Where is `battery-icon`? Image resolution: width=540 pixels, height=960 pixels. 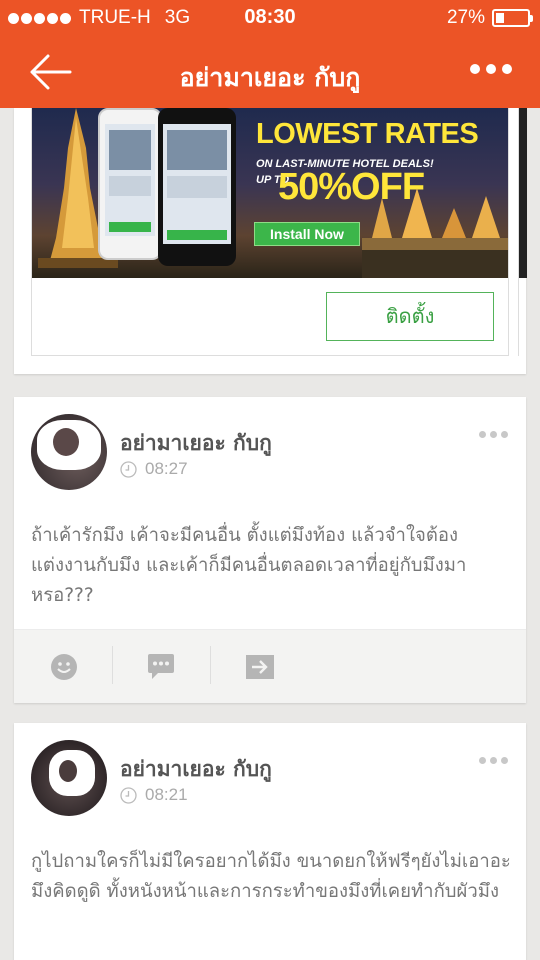 battery-icon is located at coordinates (512, 18).